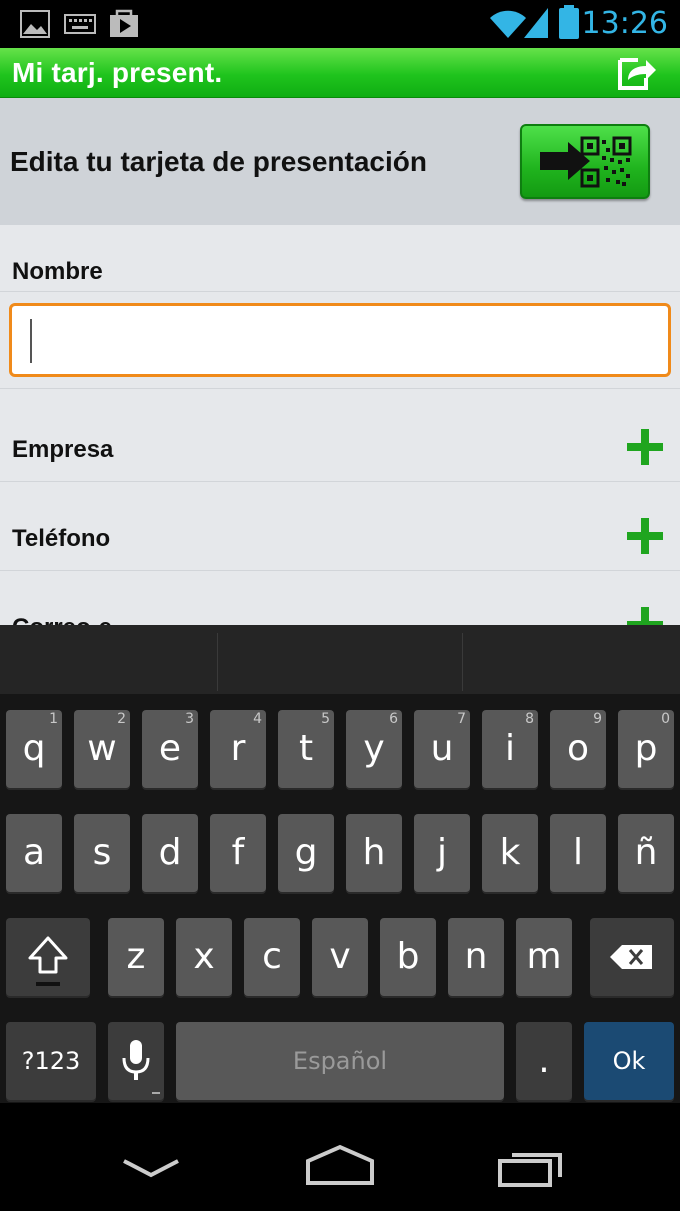 Image resolution: width=680 pixels, height=1211 pixels. I want to click on key-u: 7u, so click(442, 749).